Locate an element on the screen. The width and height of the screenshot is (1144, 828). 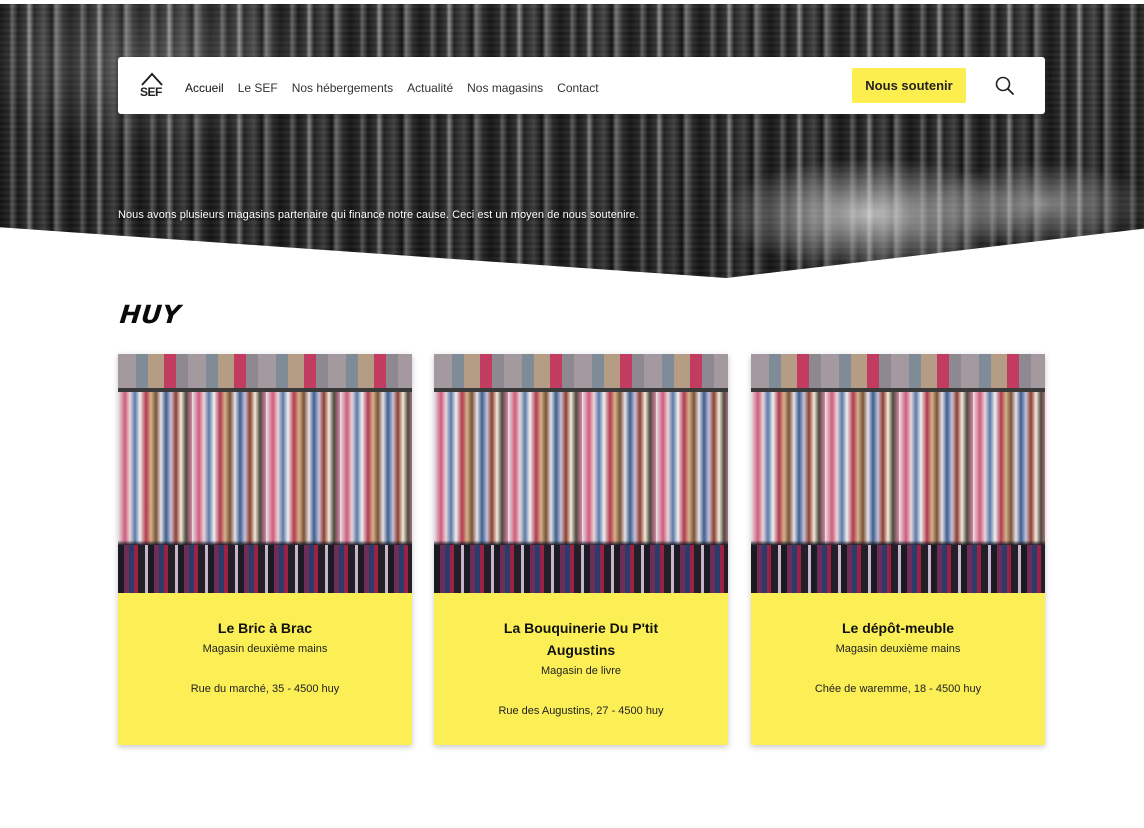
nav-link-actualite: Actualité is located at coordinates (430, 88).